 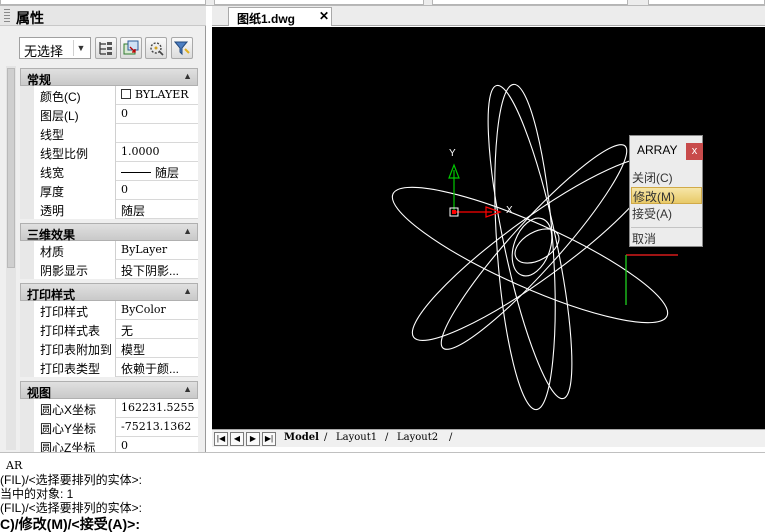 I want to click on property-name: 圆心X坐标, so click(x=75, y=408).